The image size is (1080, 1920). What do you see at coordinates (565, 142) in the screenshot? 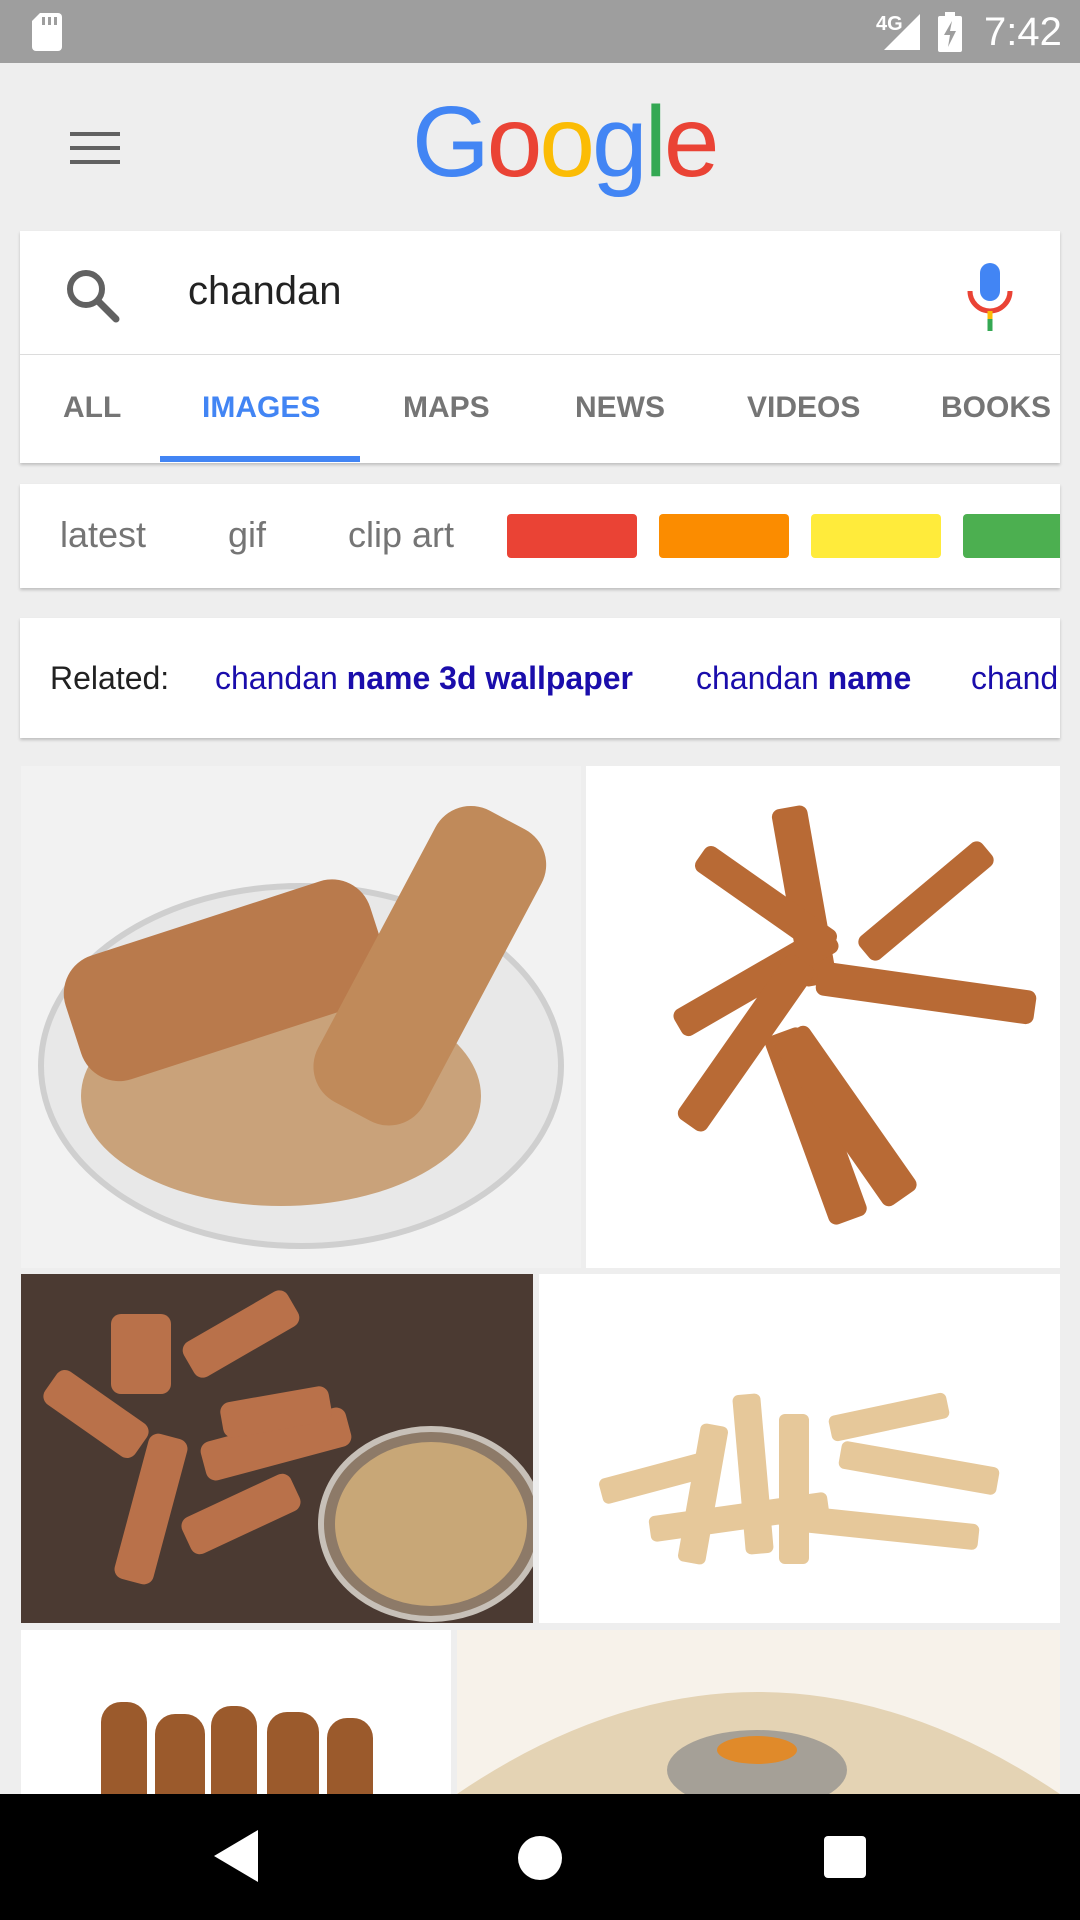
I see `google-logo: Google` at bounding box center [565, 142].